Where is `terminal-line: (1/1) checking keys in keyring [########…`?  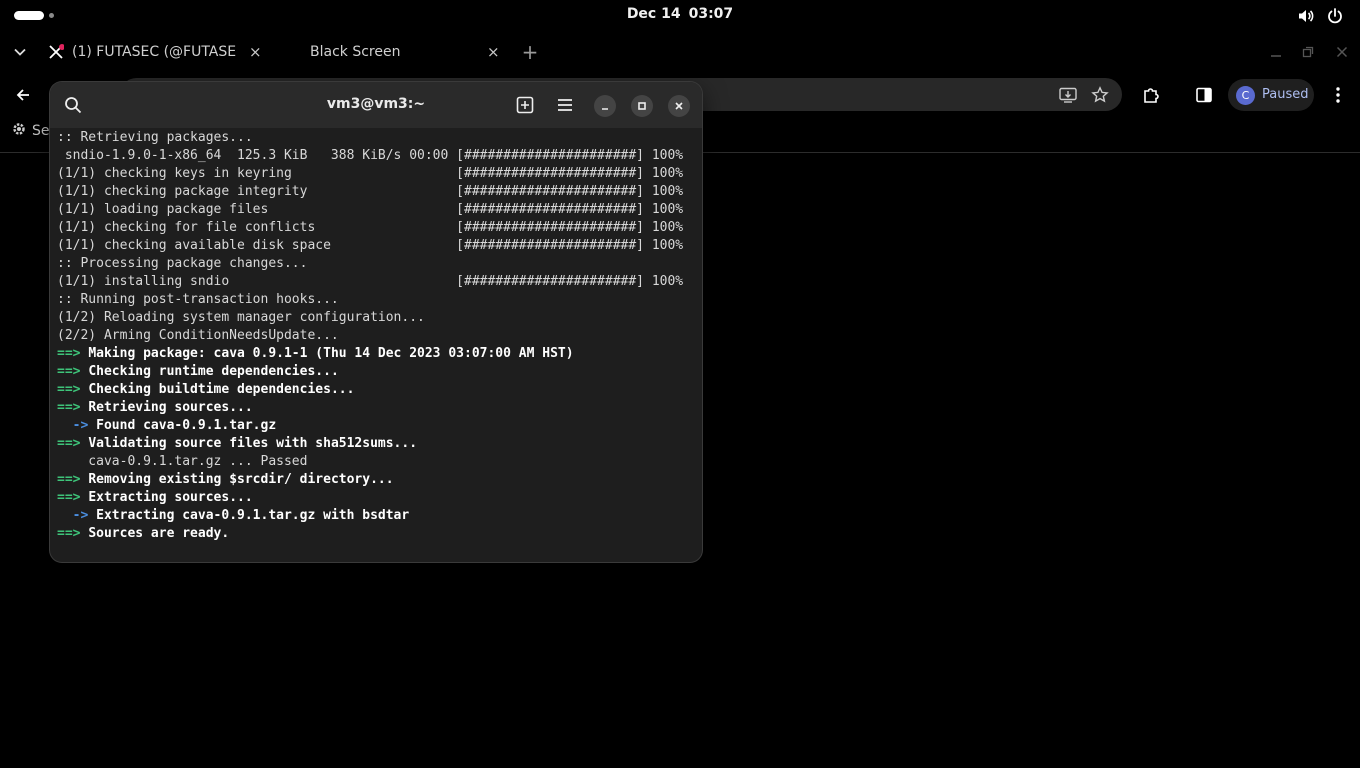 terminal-line: (1/1) checking keys in keyring [########… is located at coordinates (370, 174).